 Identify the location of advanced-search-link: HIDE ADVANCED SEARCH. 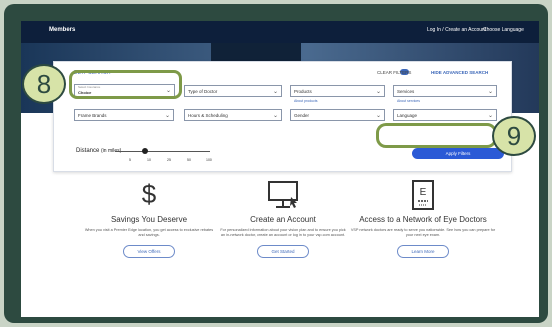
(459, 72).